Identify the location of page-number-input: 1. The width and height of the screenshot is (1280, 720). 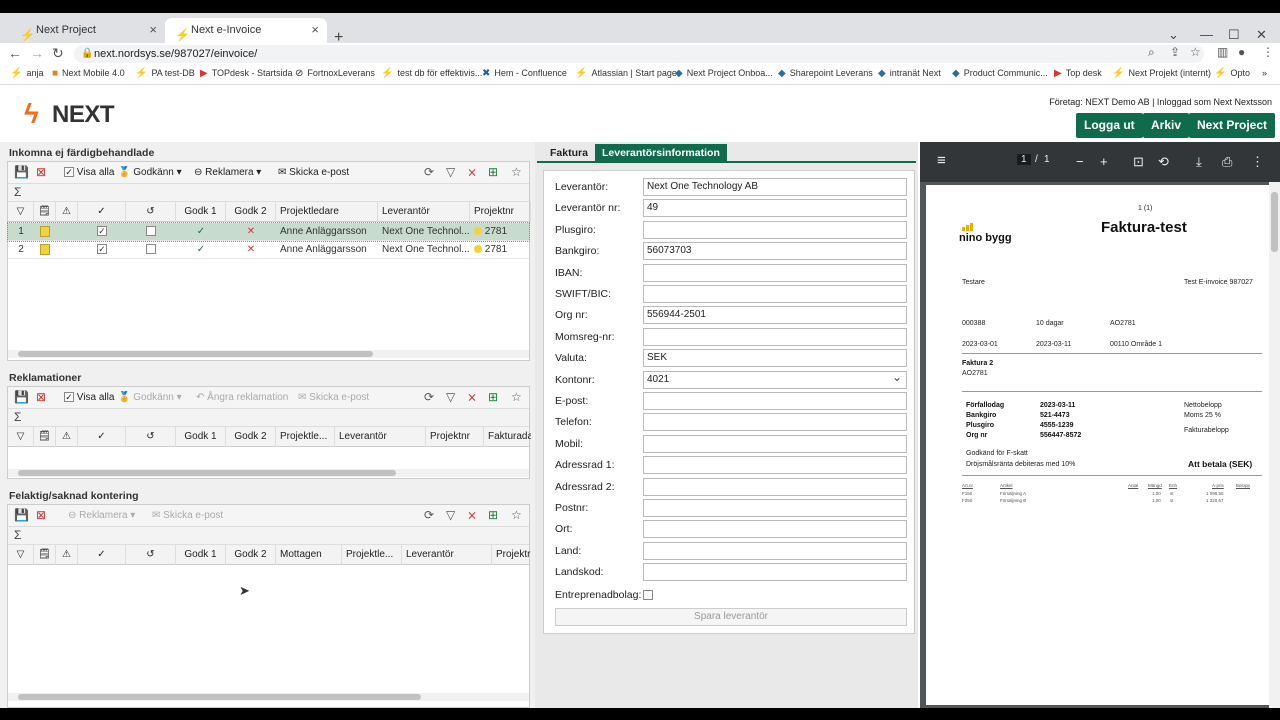
(1024, 159).